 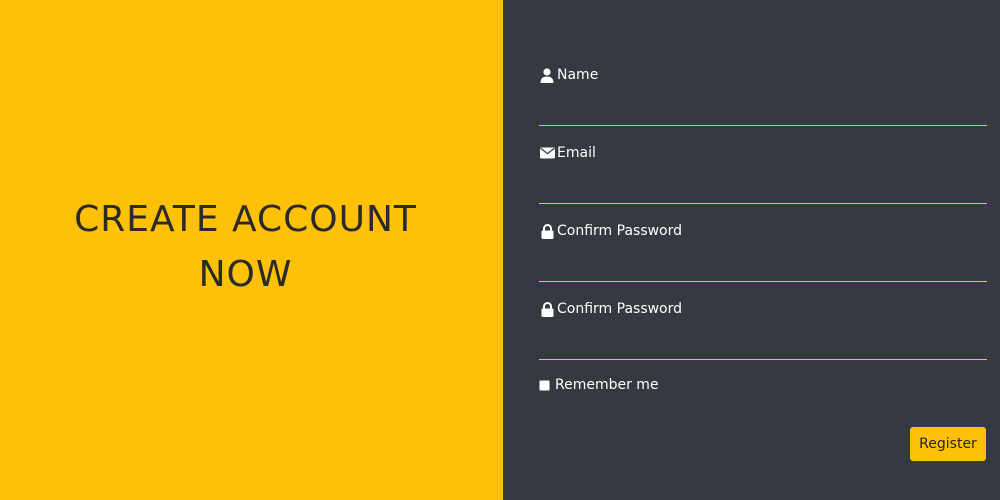 I want to click on remember-me: Remember me, so click(x=599, y=385).